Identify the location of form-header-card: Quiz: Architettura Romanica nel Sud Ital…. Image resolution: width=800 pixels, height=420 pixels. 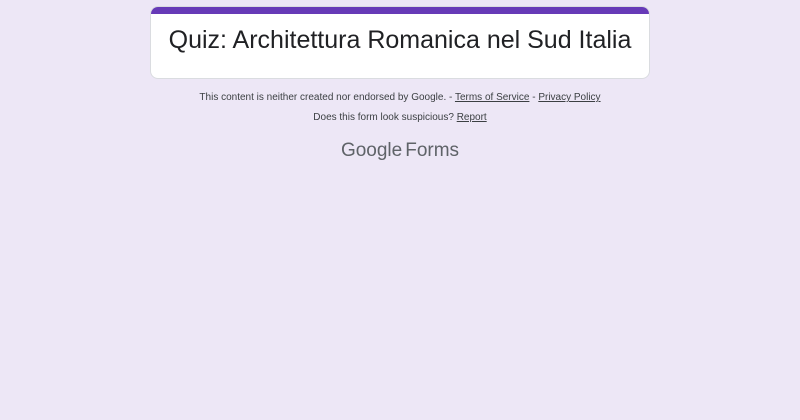
(400, 42).